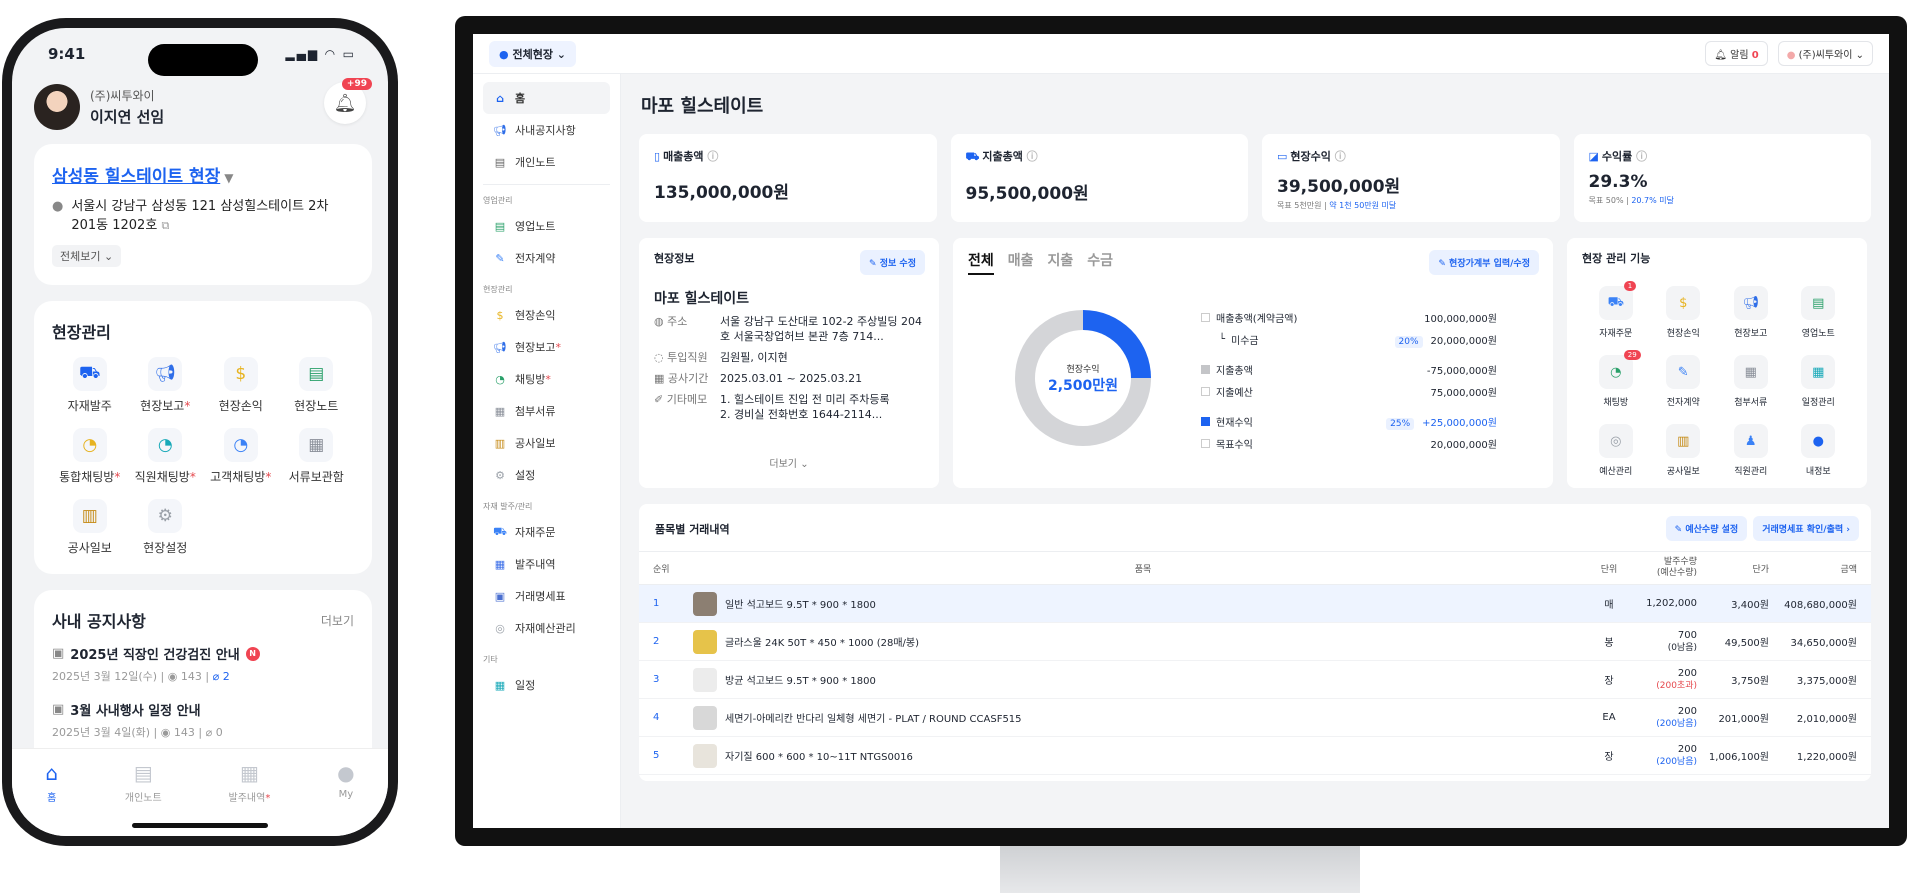 This screenshot has width=1920, height=893. I want to click on function-item-label: 전자계약, so click(1683, 403).